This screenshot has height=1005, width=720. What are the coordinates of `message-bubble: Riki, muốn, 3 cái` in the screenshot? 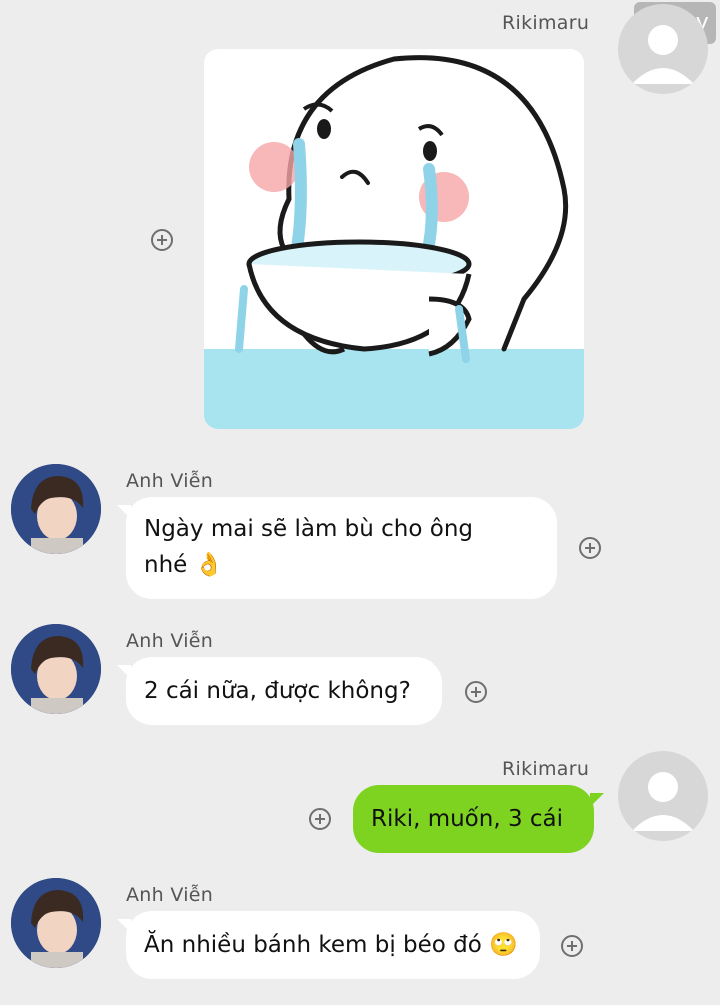 It's located at (478, 819).